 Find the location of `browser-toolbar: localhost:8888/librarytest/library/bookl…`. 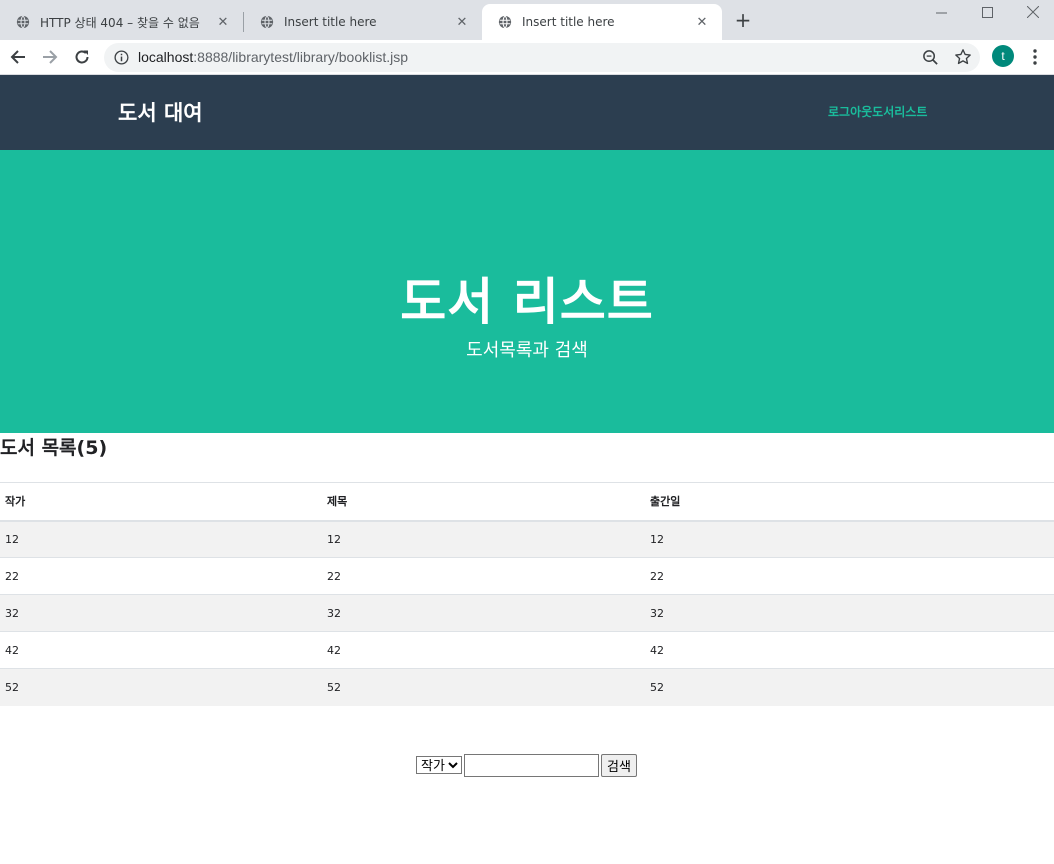

browser-toolbar: localhost:8888/librarytest/library/bookl… is located at coordinates (527, 57).